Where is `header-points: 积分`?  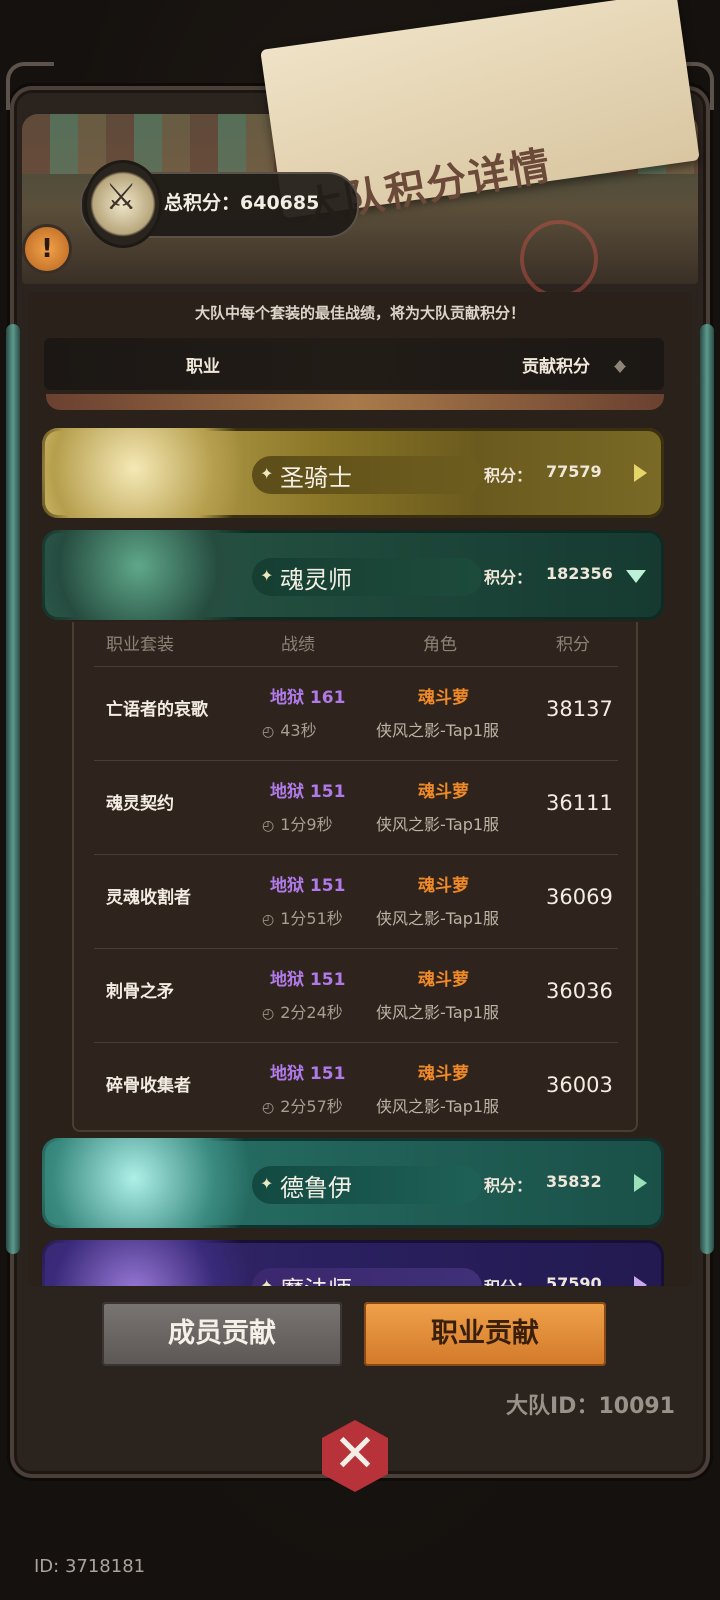
header-points: 积分 is located at coordinates (573, 645).